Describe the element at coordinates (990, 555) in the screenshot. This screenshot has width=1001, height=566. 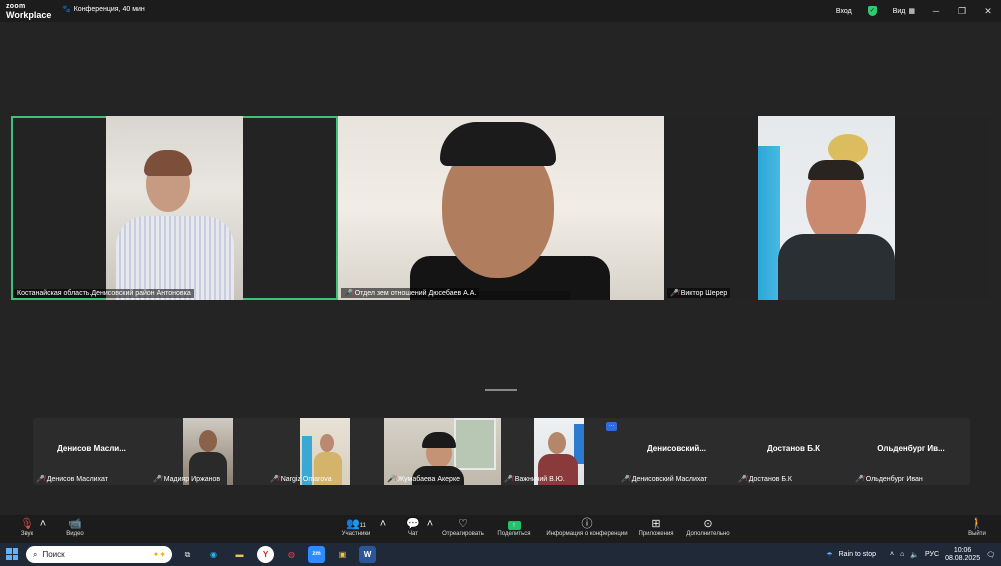
I see `notification-icon: 🗨` at that location.